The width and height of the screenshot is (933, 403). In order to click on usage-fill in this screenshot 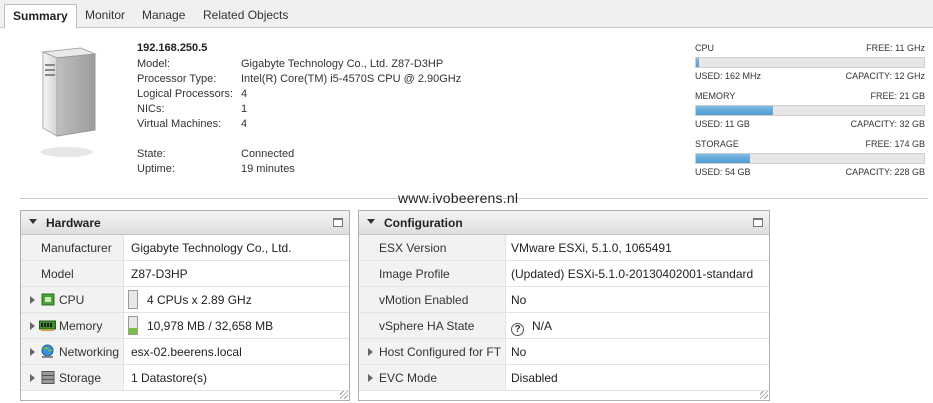, I will do `click(133, 331)`.